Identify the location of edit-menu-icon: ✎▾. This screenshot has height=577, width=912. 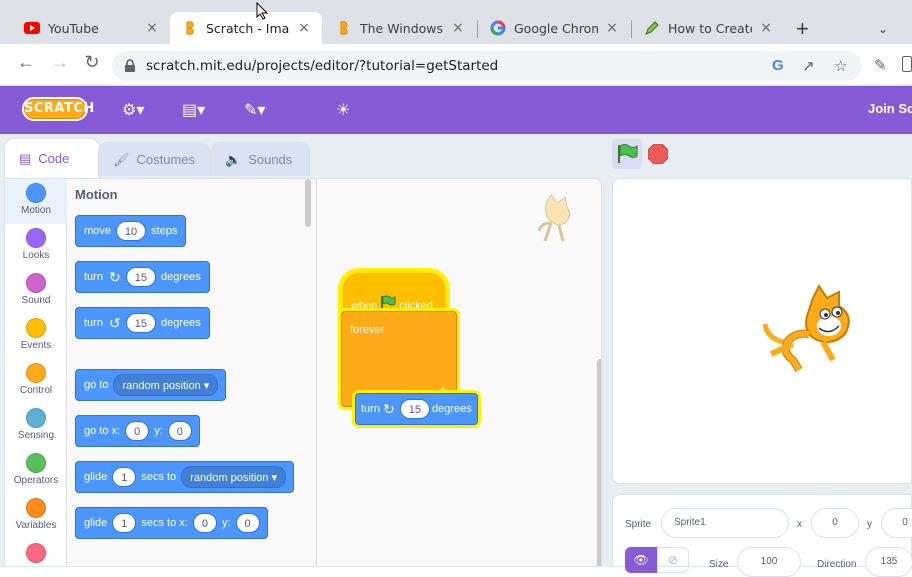
(254, 110).